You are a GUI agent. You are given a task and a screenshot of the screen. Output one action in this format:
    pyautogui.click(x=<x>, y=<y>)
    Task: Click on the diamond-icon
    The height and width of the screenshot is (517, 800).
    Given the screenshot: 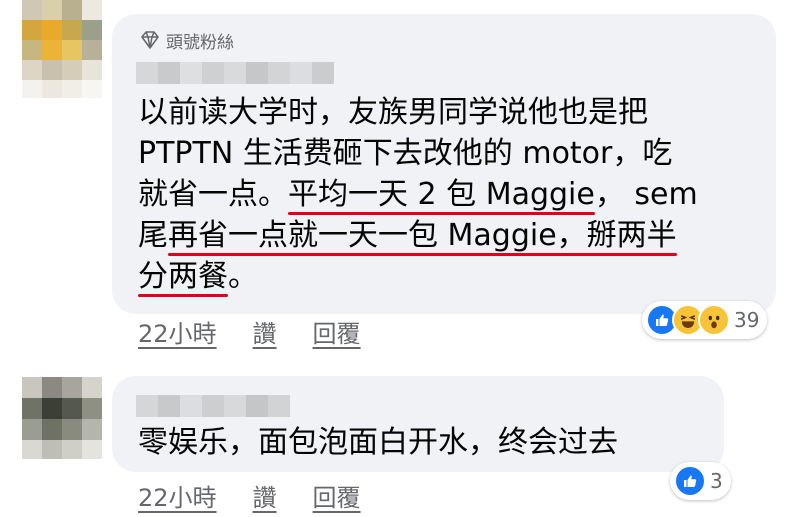 What is the action you would take?
    pyautogui.click(x=150, y=40)
    